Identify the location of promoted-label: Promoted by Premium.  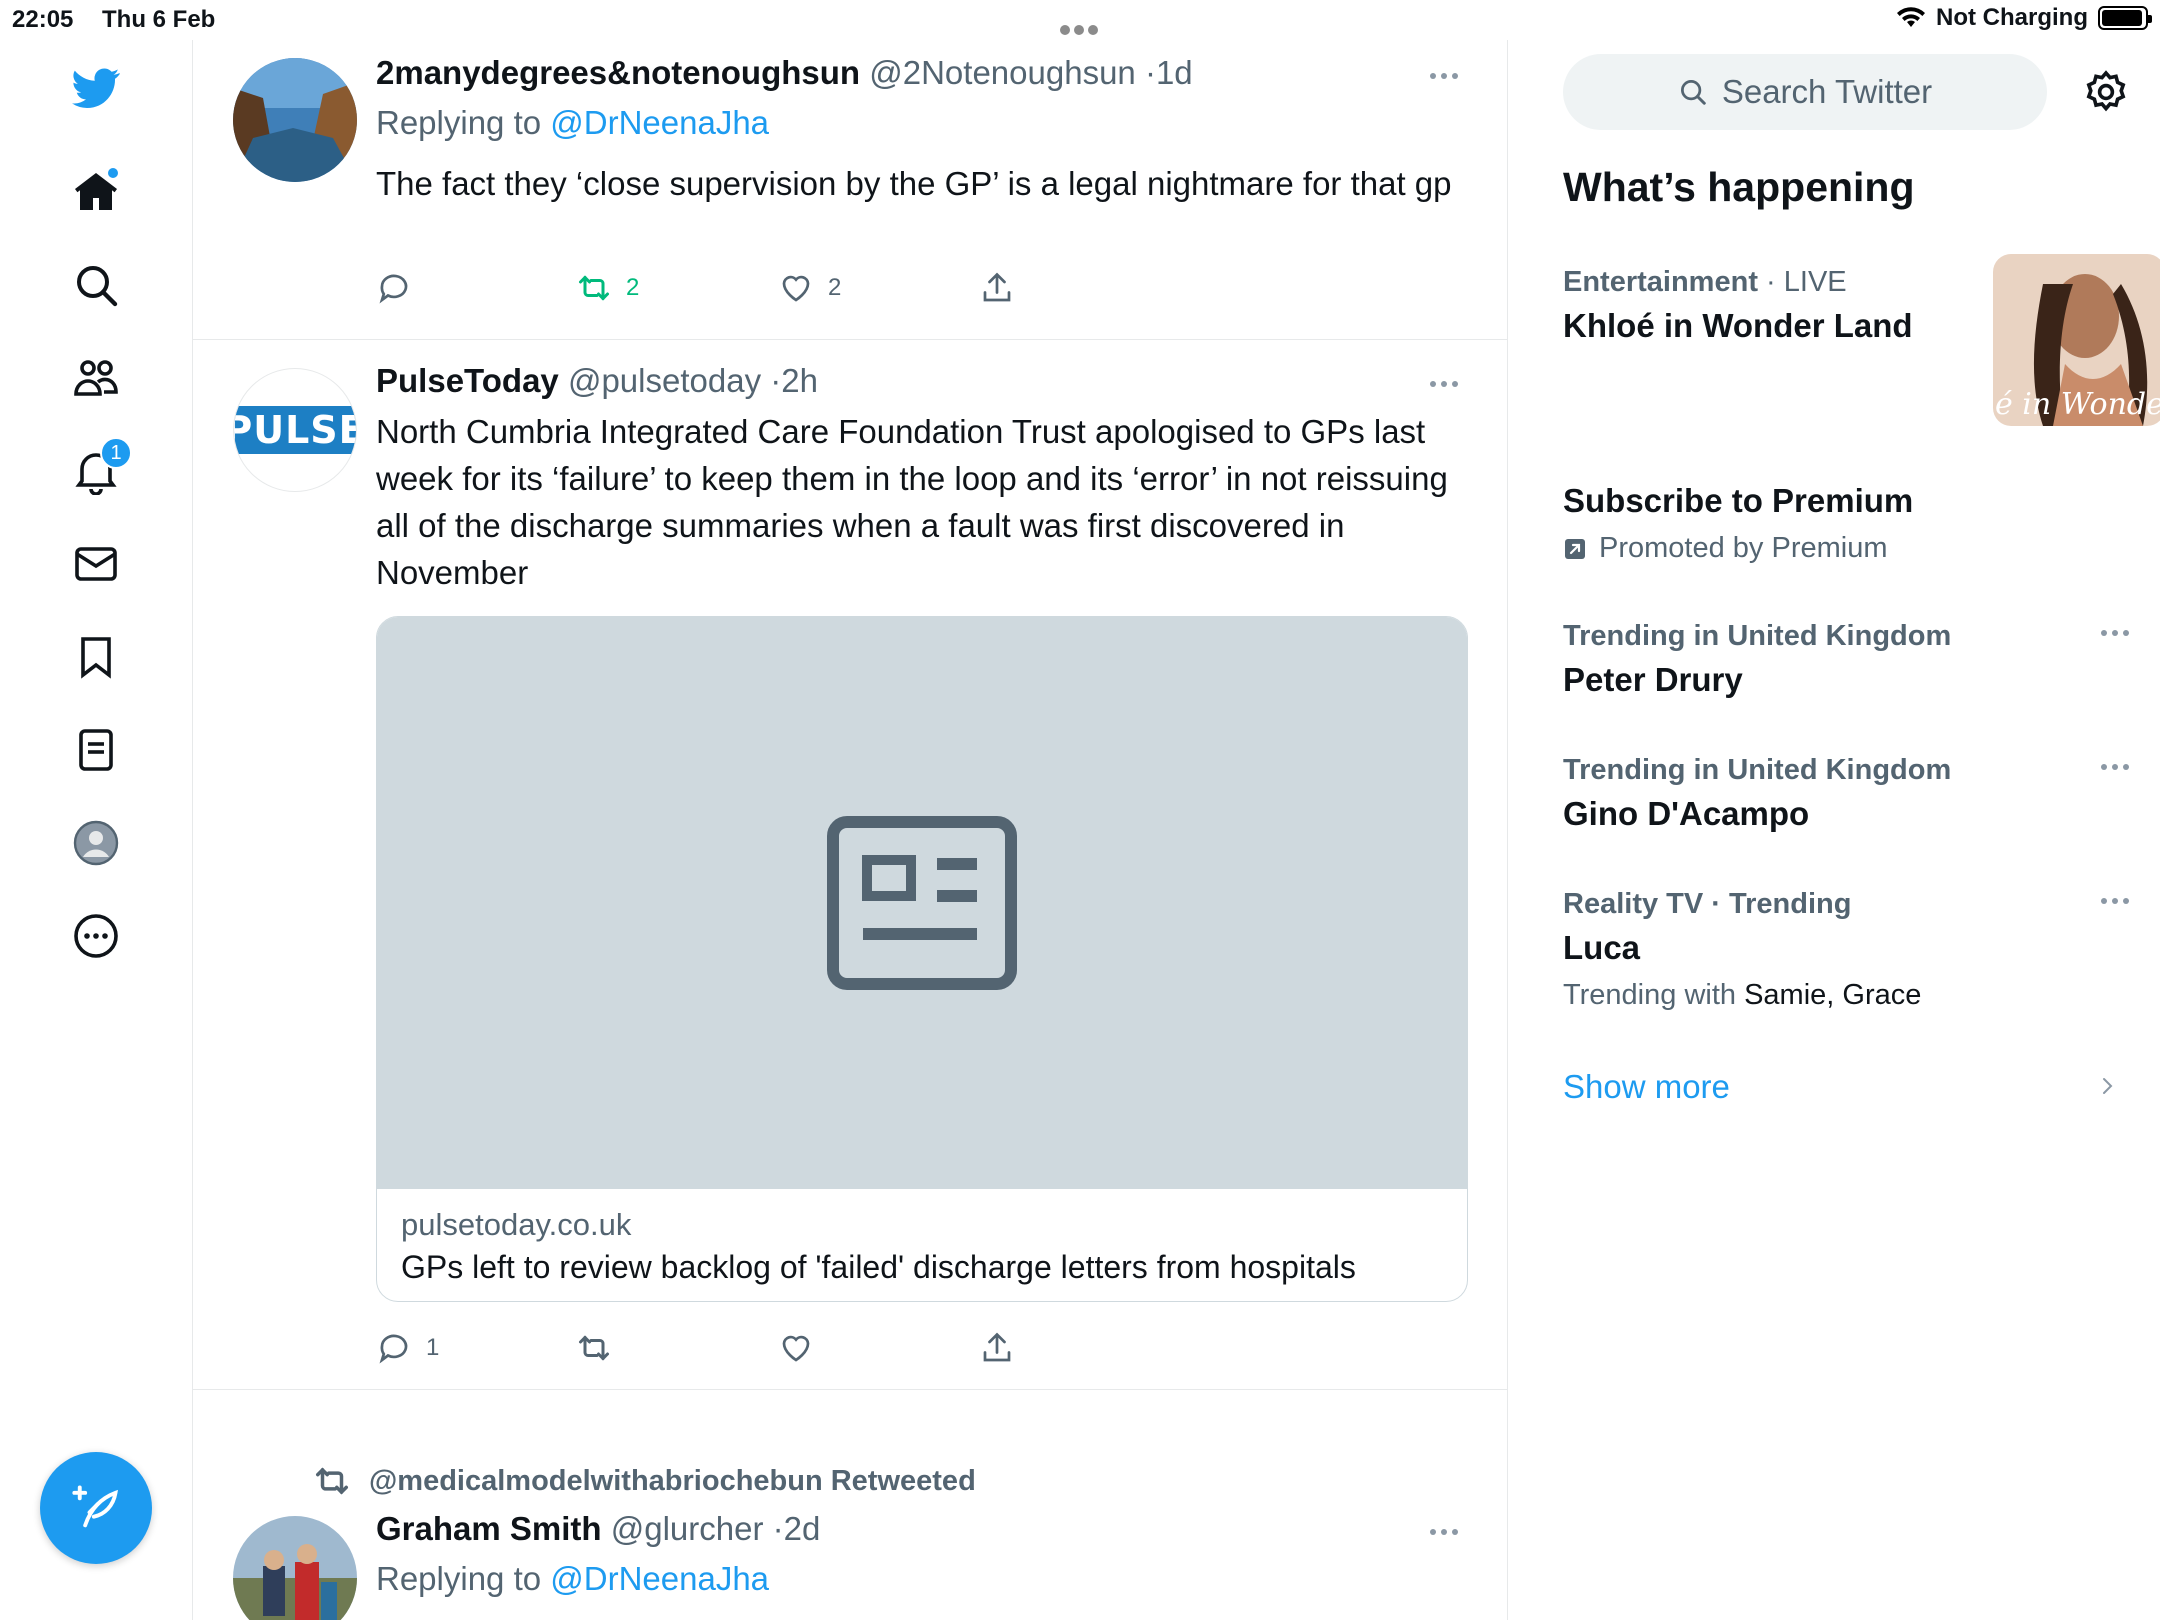
(1743, 548).